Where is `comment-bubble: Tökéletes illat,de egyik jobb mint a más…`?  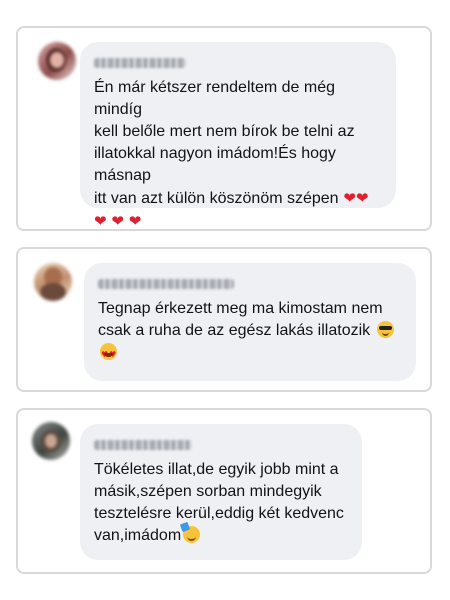 comment-bubble: Tökéletes illat,de egyik jobb mint a más… is located at coordinates (221, 492).